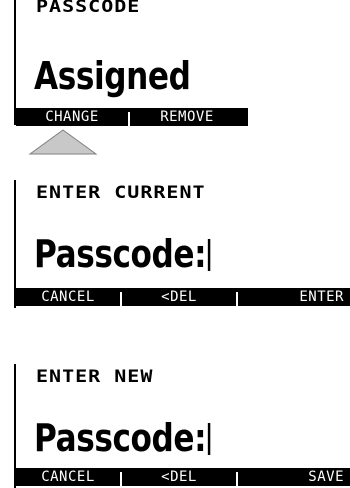 This screenshot has height=488, width=350. Describe the element at coordinates (72, 117) in the screenshot. I see `change-softkey: CHANGE` at that location.